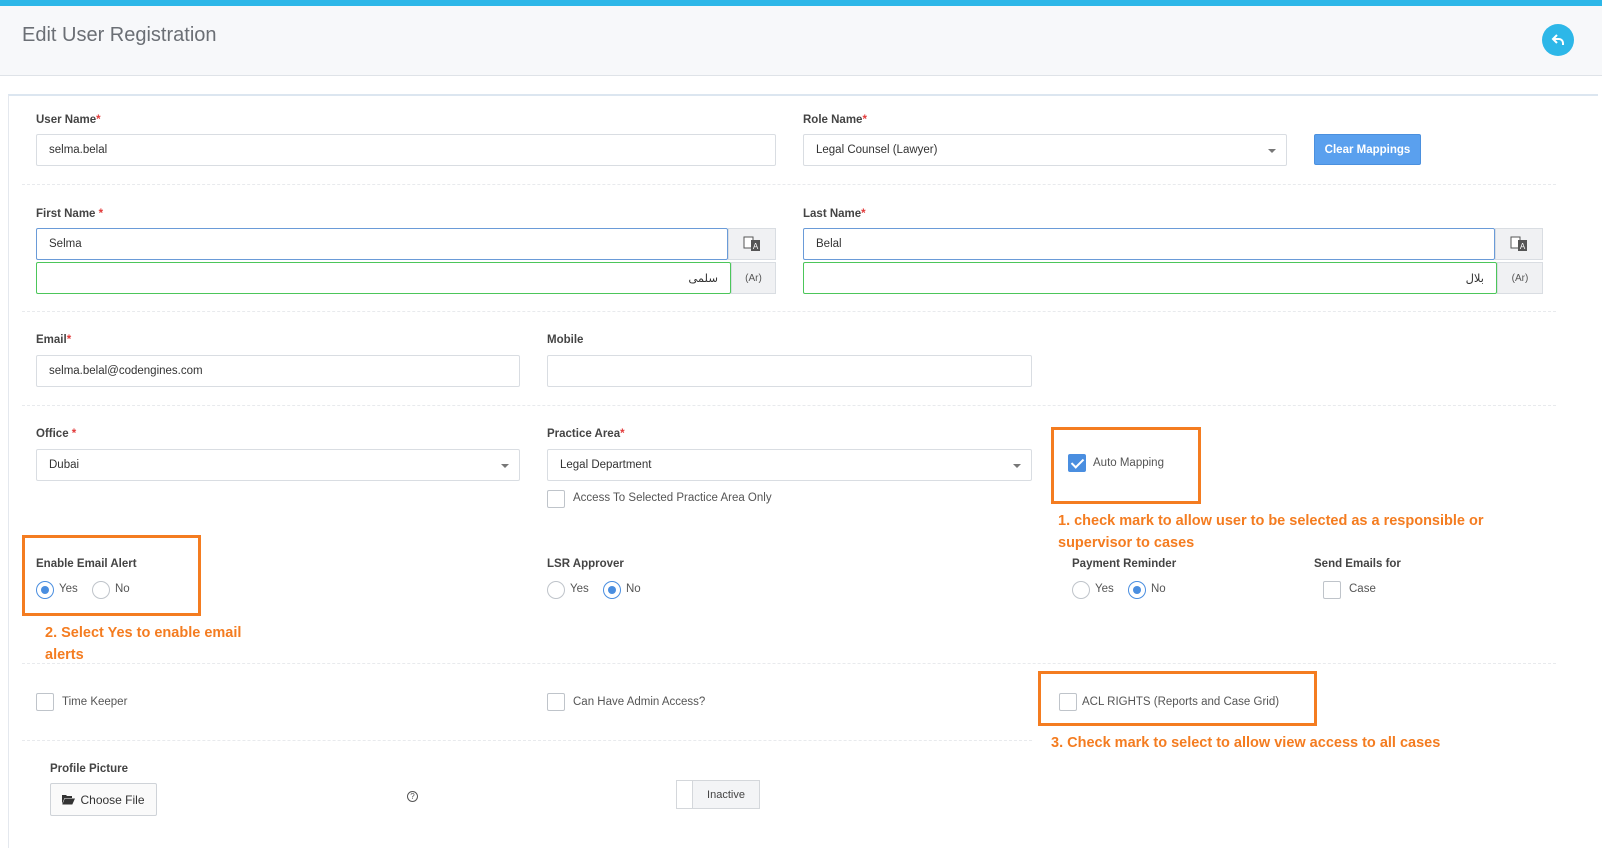 This screenshot has width=1602, height=848. Describe the element at coordinates (278, 465) in the screenshot. I see `office-select: Dubai` at that location.